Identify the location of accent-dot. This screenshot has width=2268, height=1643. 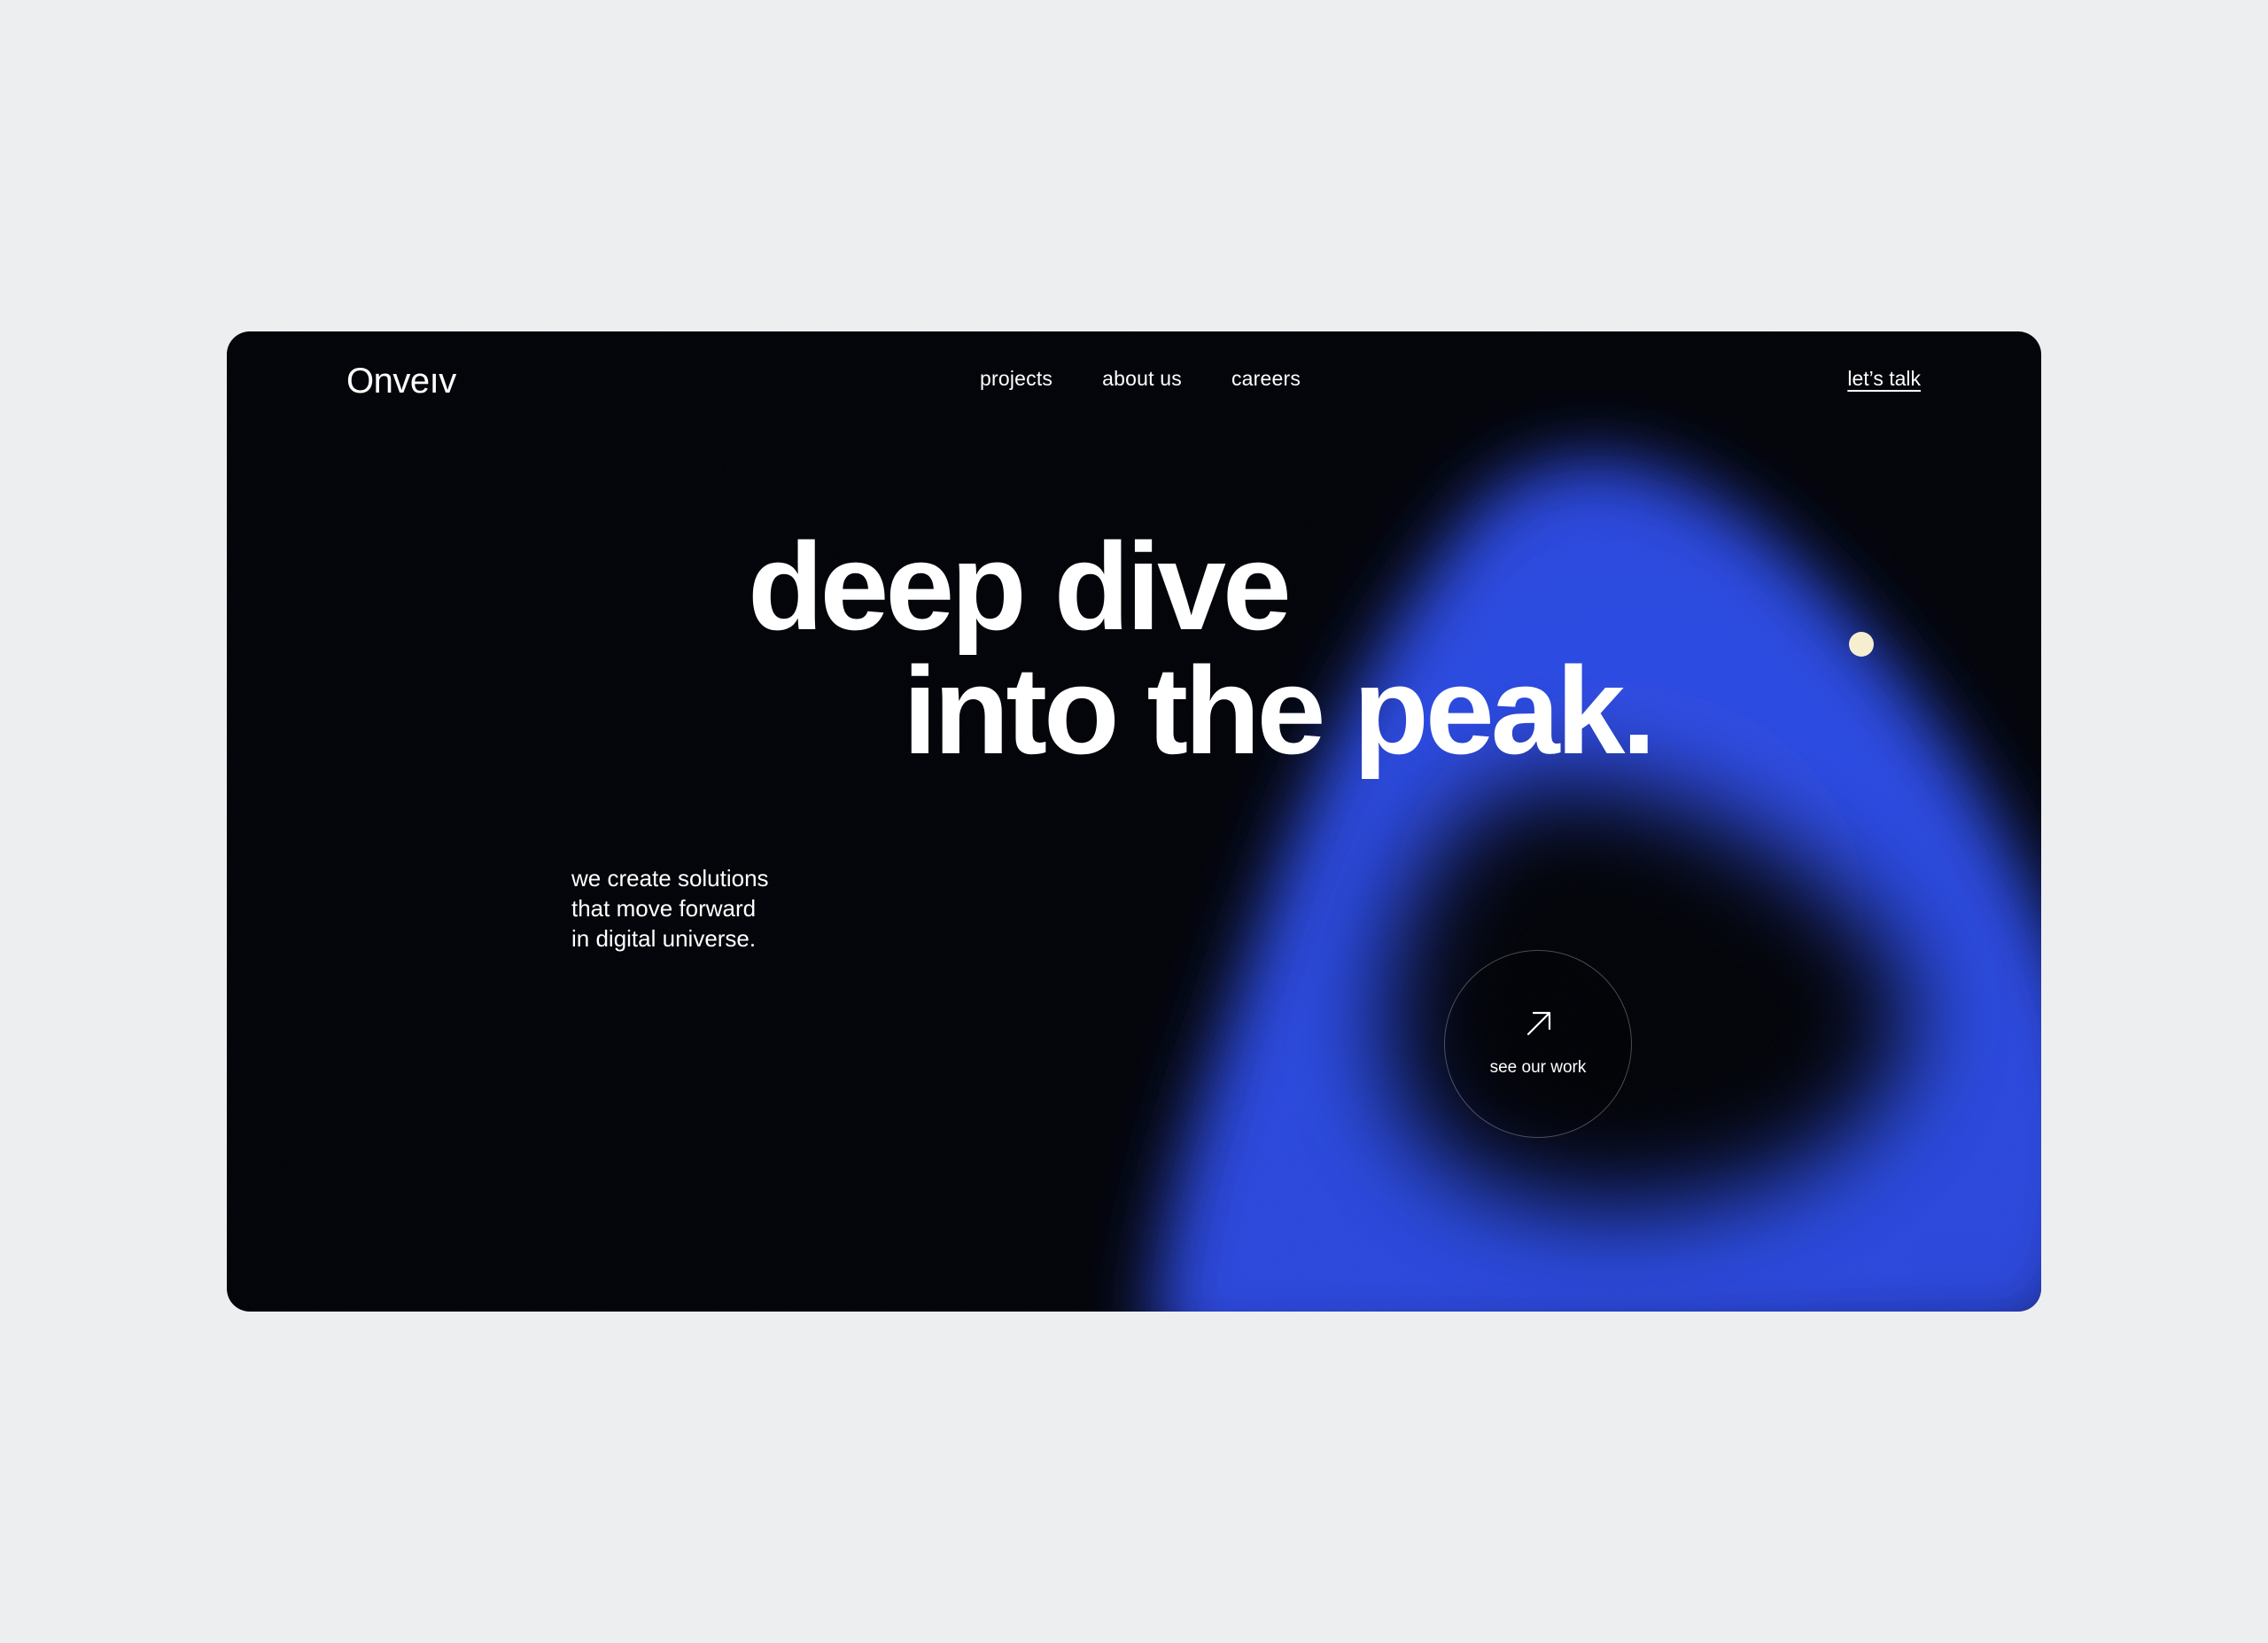
(1861, 644).